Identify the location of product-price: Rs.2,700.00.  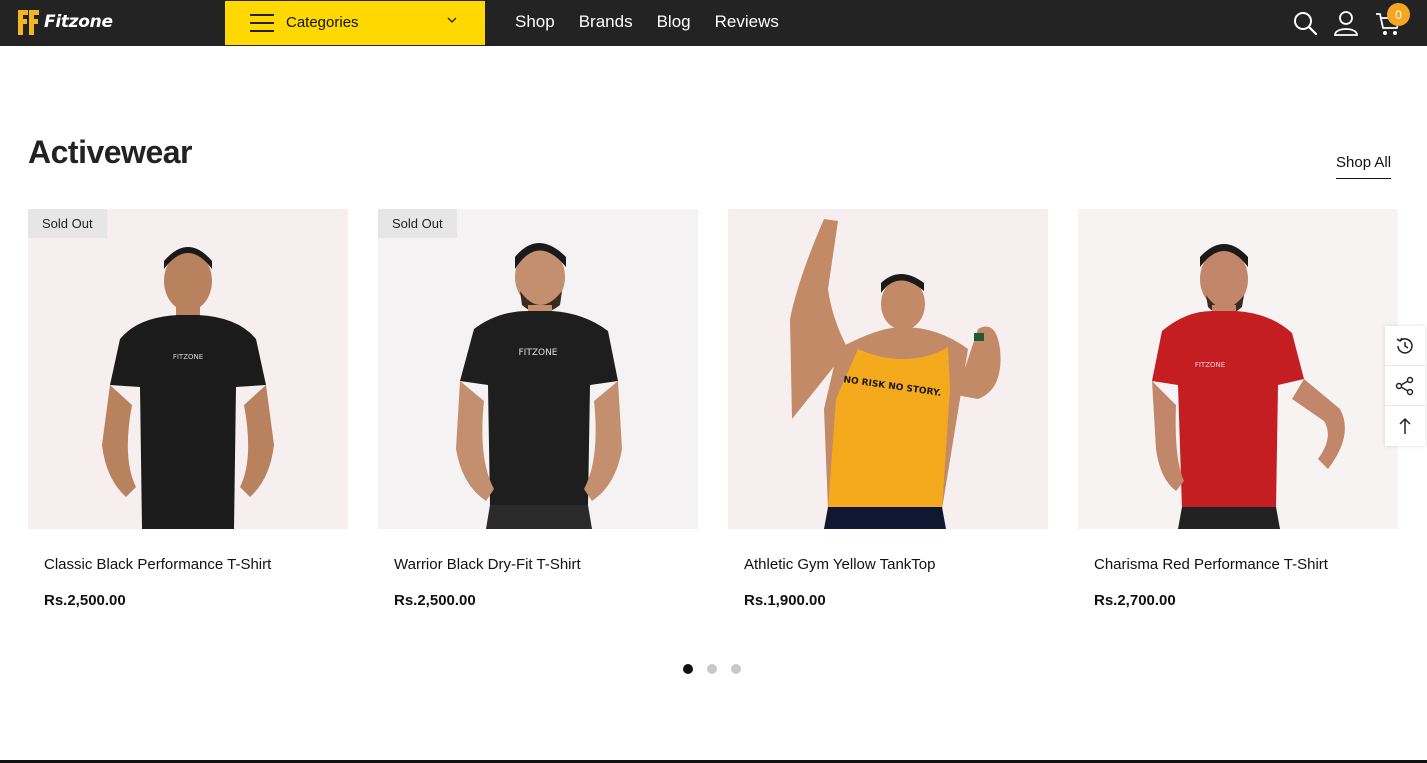
(1135, 600).